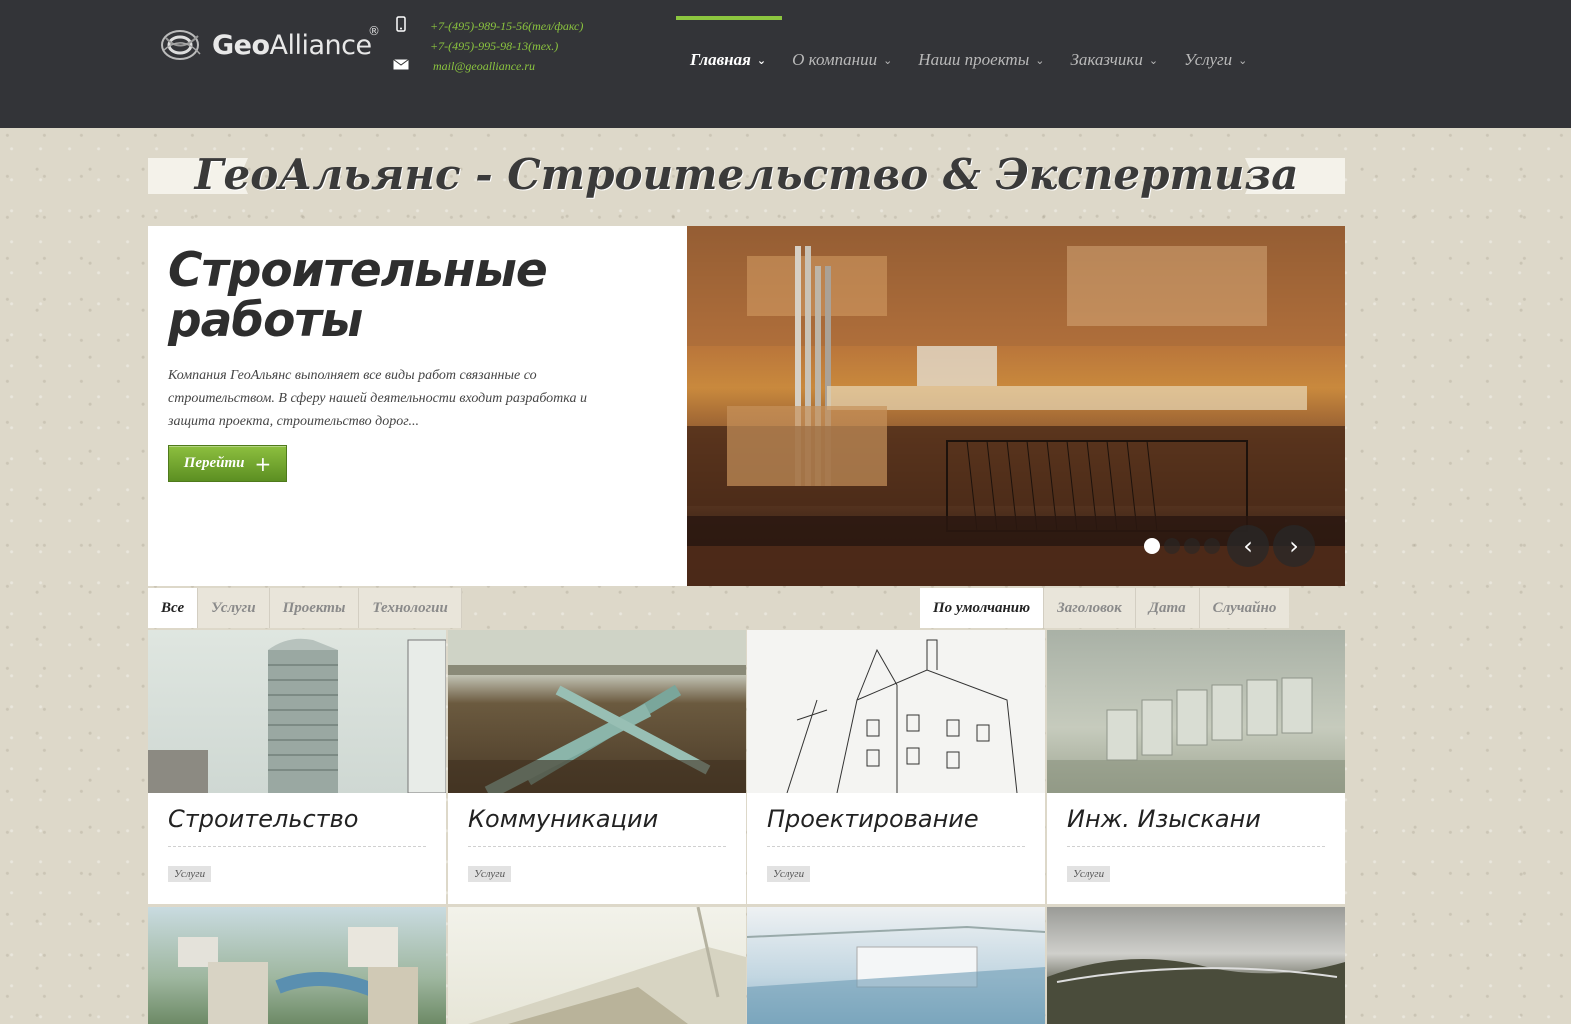 Image resolution: width=1571 pixels, height=1024 pixels. I want to click on sort-random: Случайно, so click(1244, 608).